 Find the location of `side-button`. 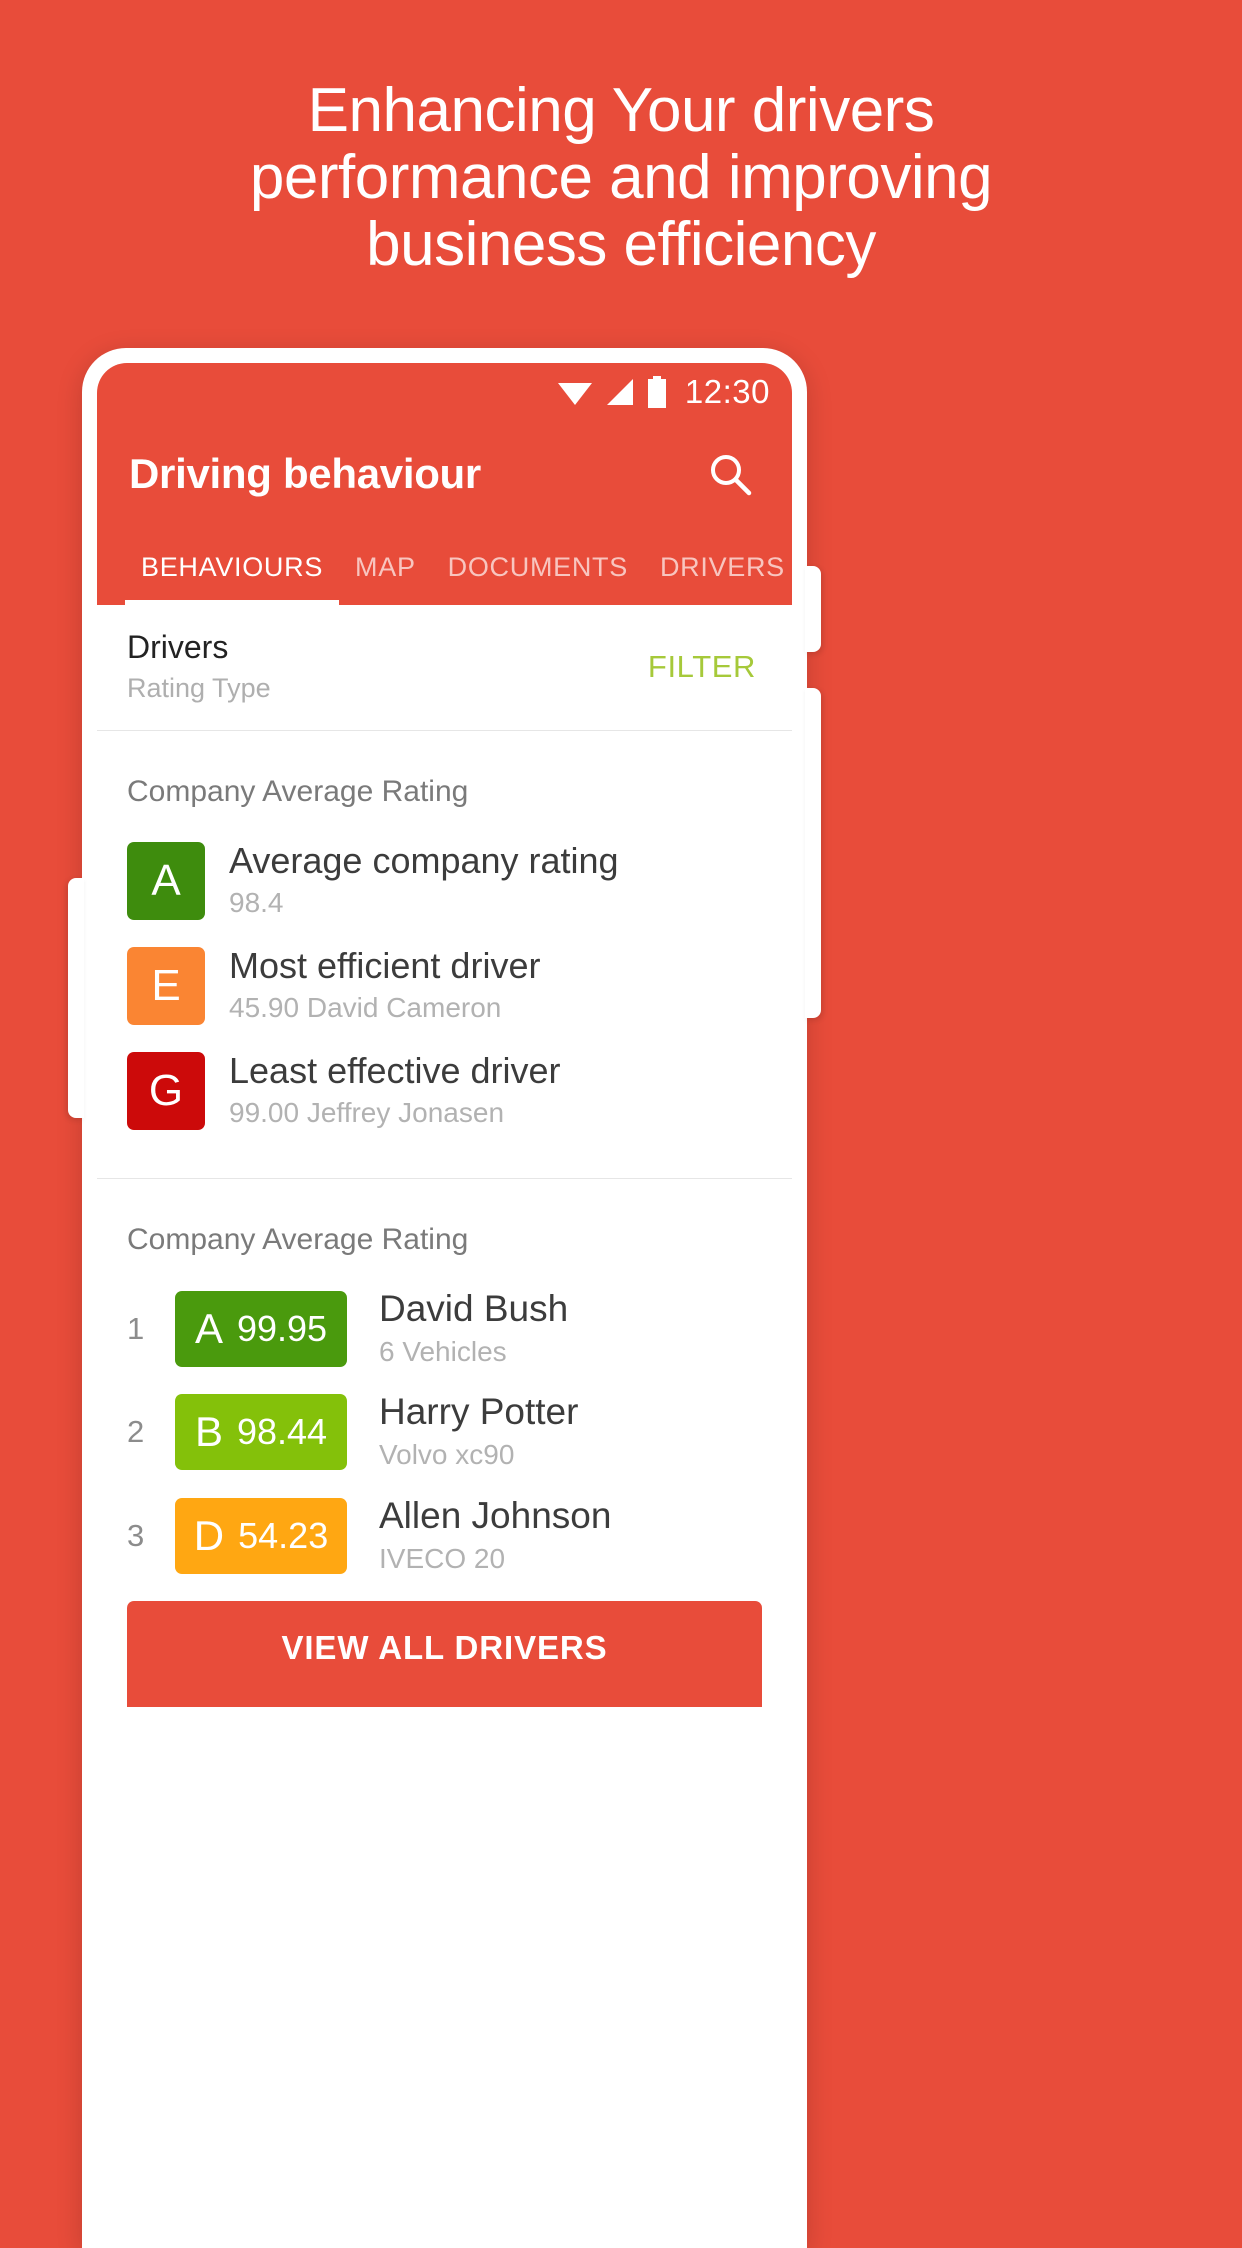

side-button is located at coordinates (813, 853).